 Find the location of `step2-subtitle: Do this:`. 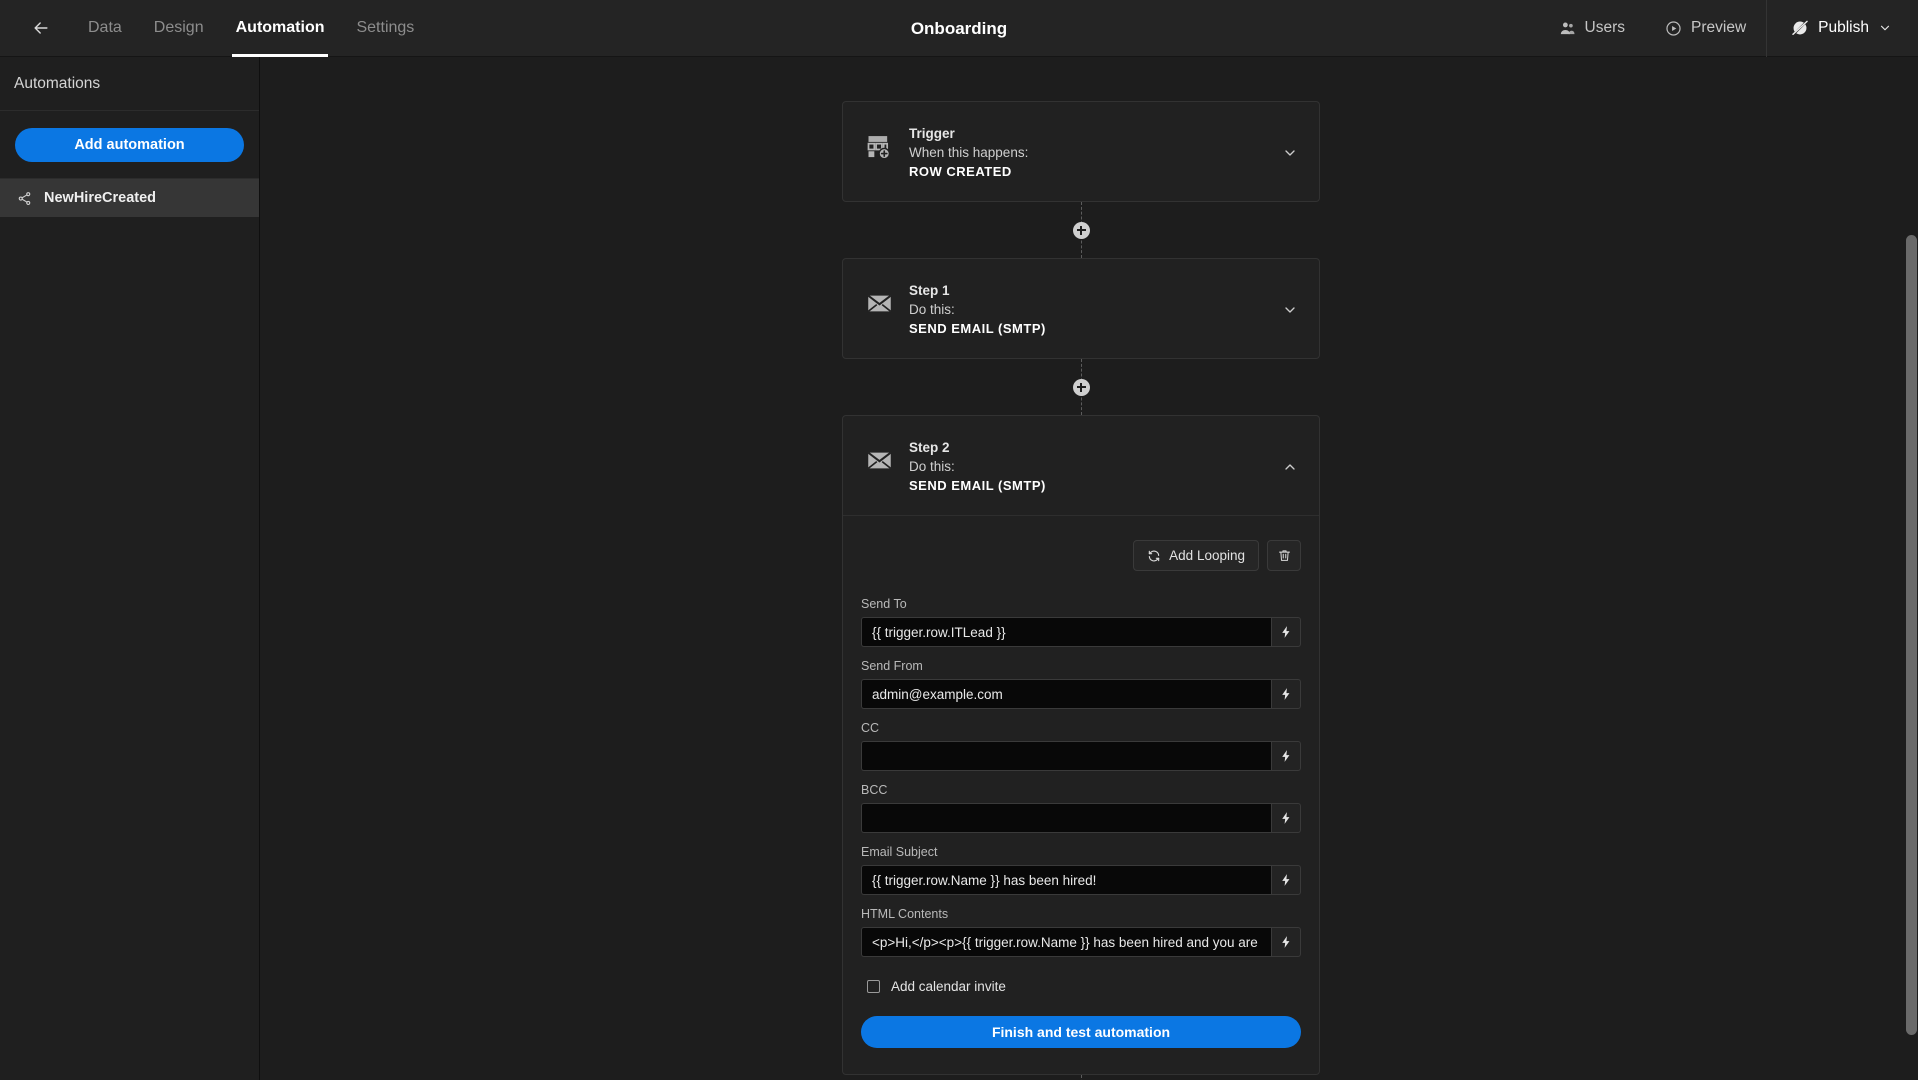

step2-subtitle: Do this: is located at coordinates (932, 466).